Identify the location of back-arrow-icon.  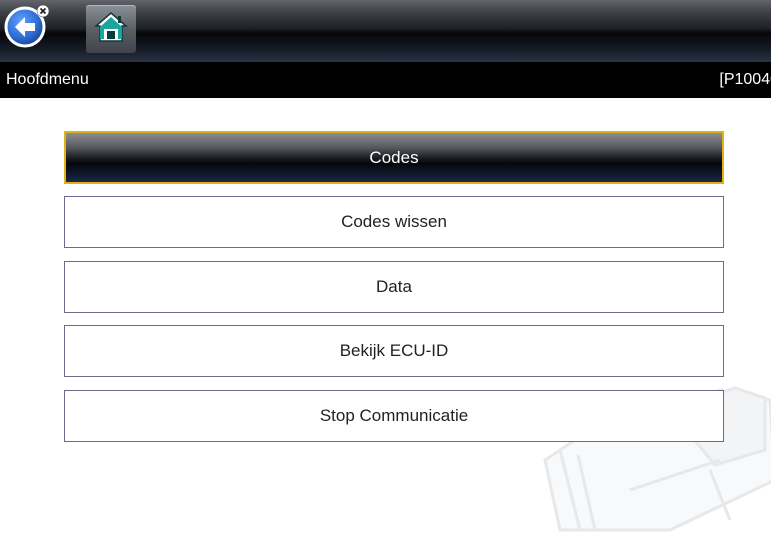
(27, 28).